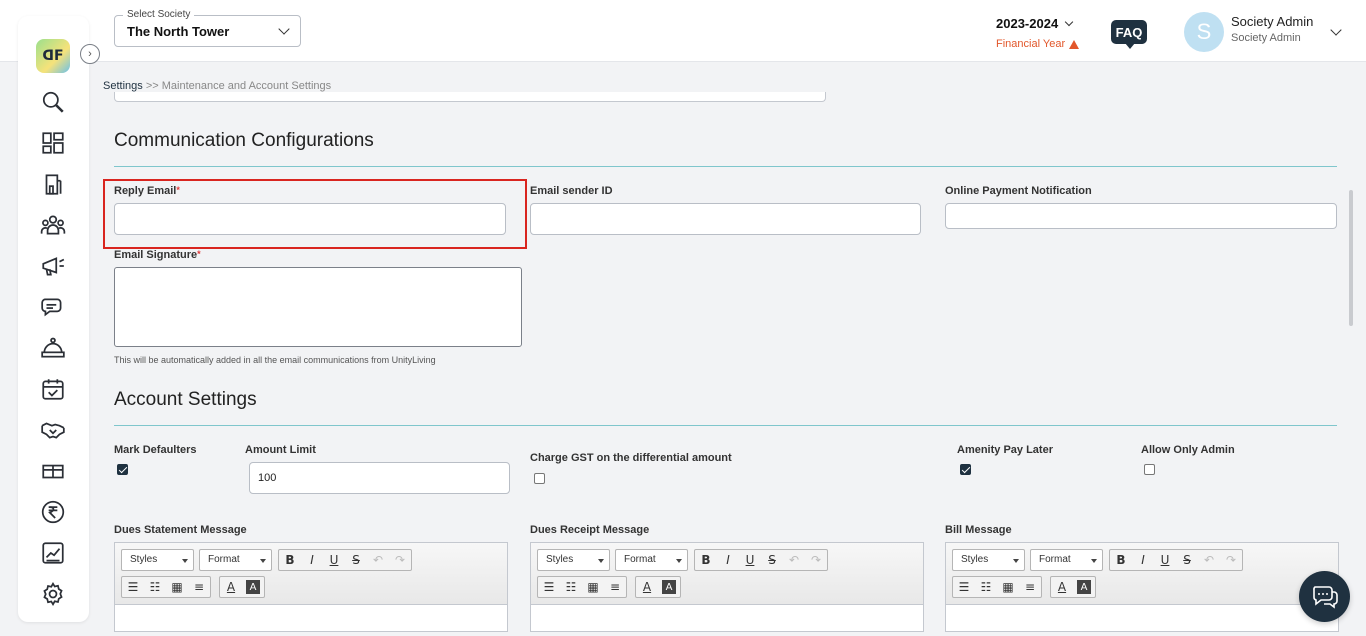 This screenshot has height=636, width=1366. Describe the element at coordinates (53, 389) in the screenshot. I see `calendar-icon` at that location.